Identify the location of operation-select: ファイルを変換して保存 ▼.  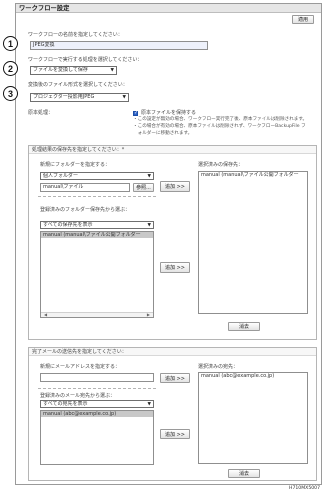
(73, 70).